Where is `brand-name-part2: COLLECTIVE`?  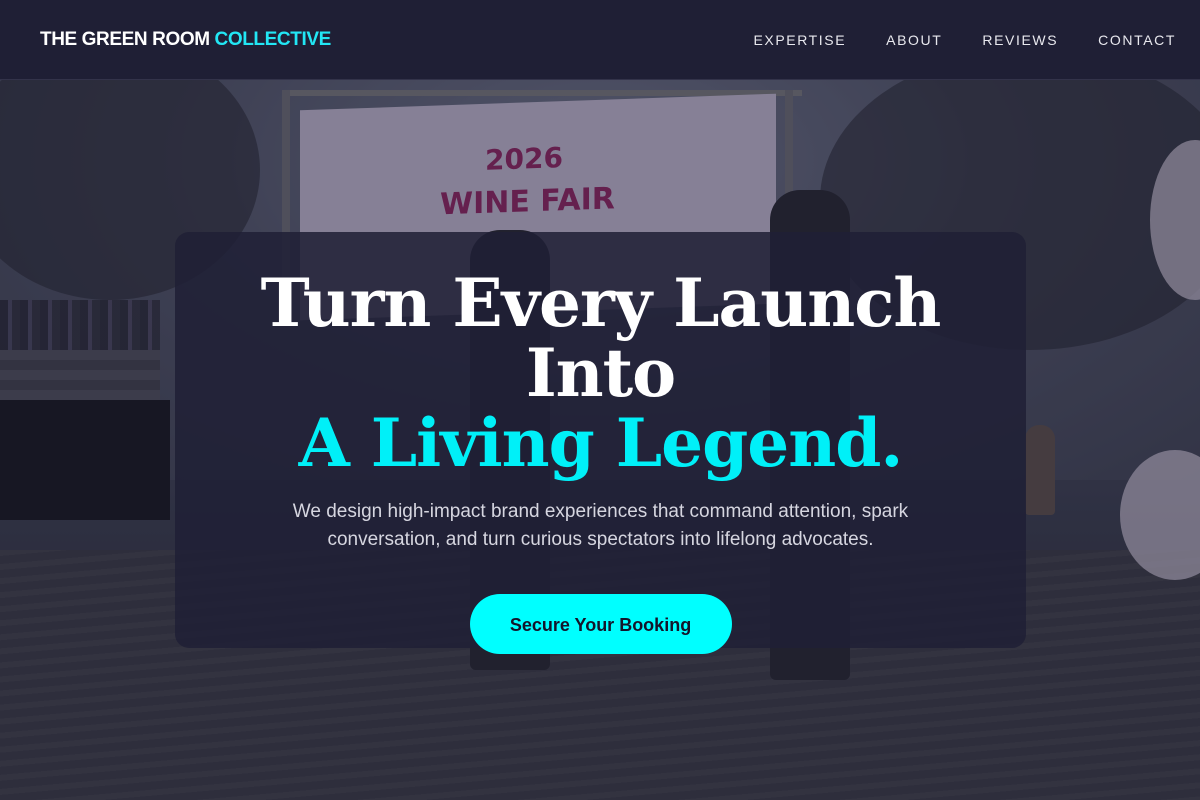
brand-name-part2: COLLECTIVE is located at coordinates (273, 39).